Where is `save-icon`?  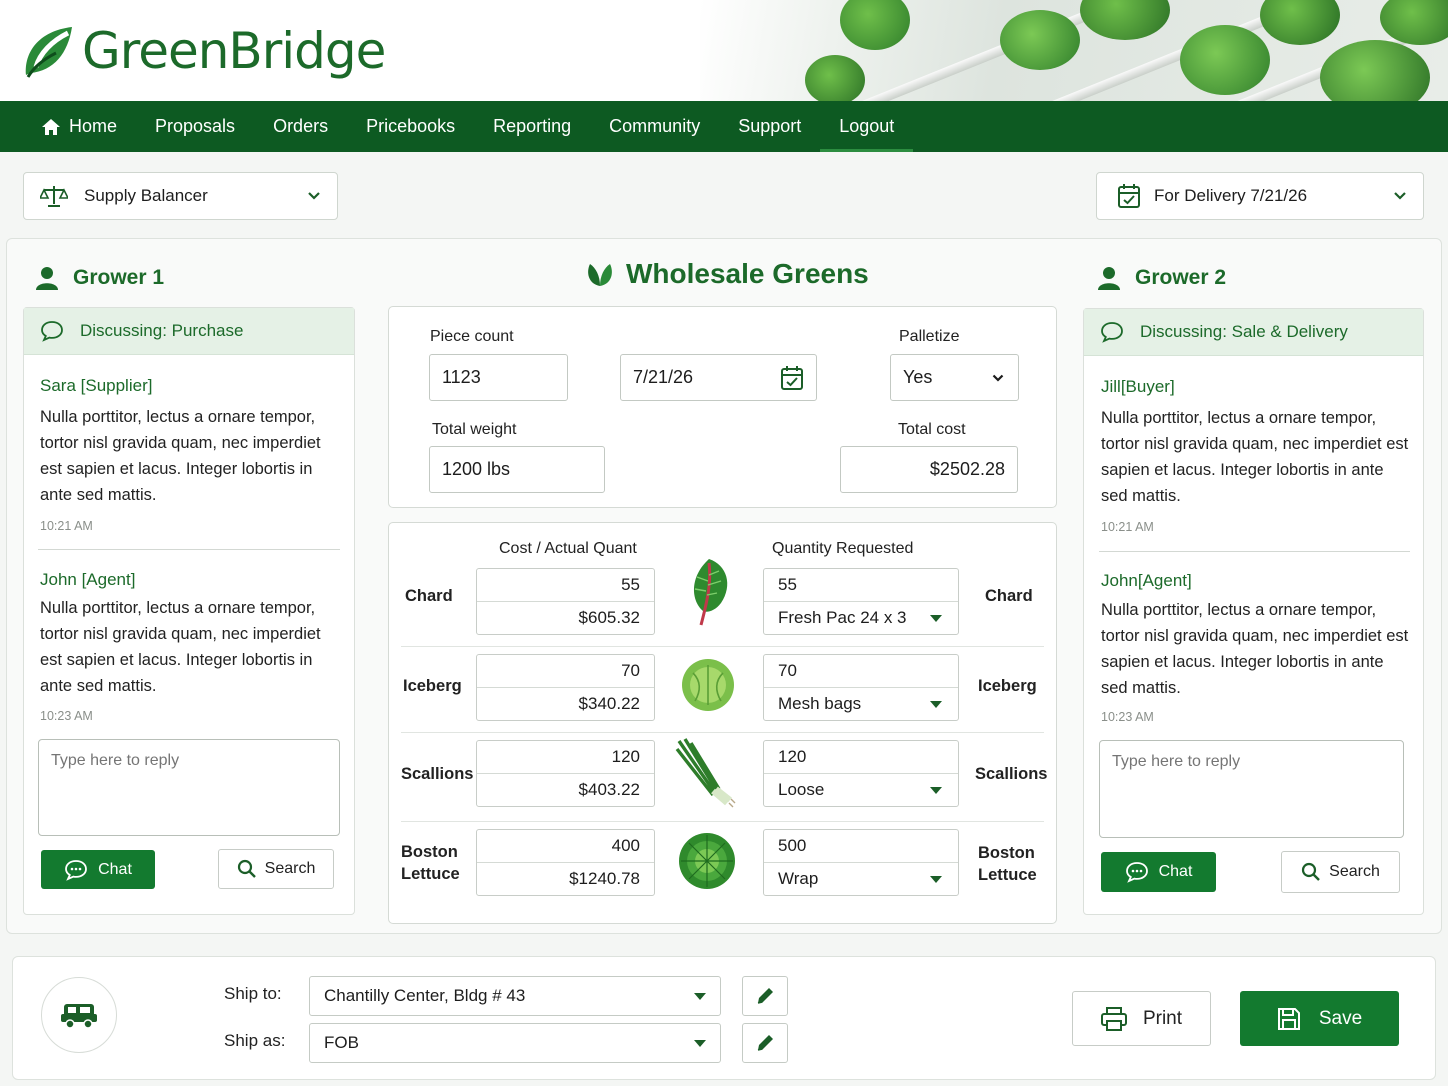 save-icon is located at coordinates (1288, 1018).